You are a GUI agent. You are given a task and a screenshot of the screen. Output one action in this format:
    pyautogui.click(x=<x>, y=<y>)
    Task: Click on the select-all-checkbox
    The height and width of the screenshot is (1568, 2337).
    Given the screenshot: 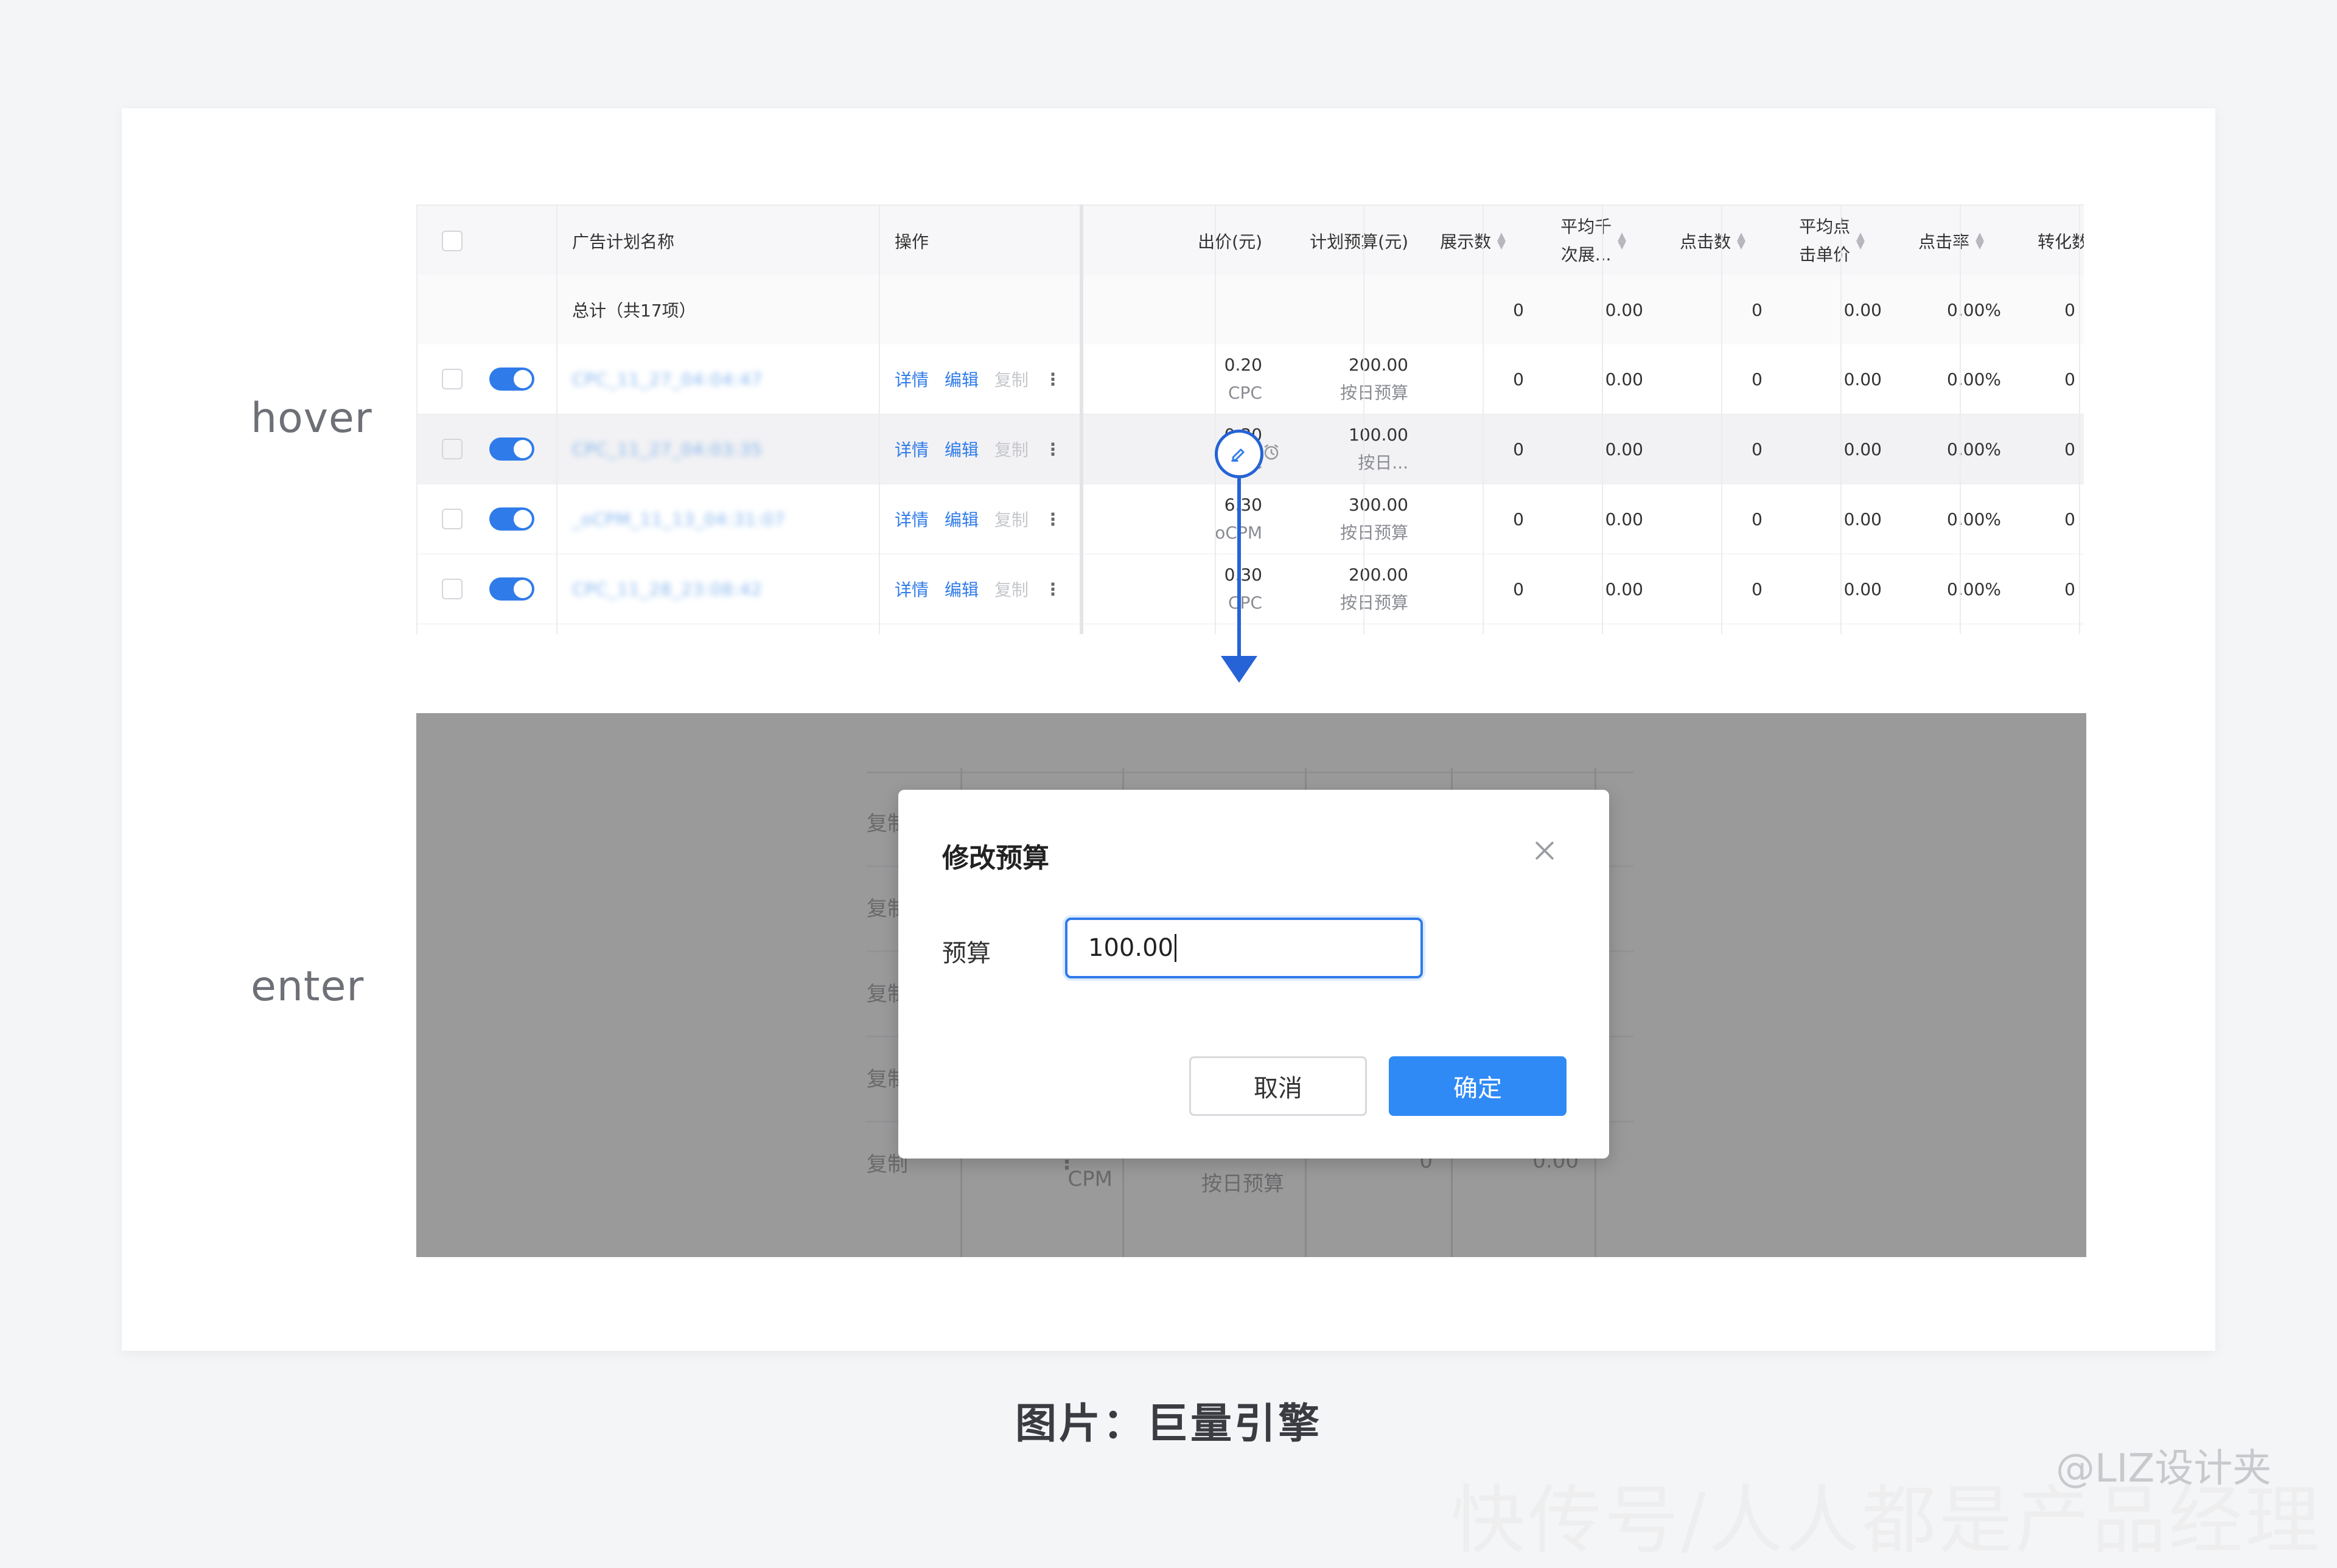 What is the action you would take?
    pyautogui.click(x=453, y=241)
    